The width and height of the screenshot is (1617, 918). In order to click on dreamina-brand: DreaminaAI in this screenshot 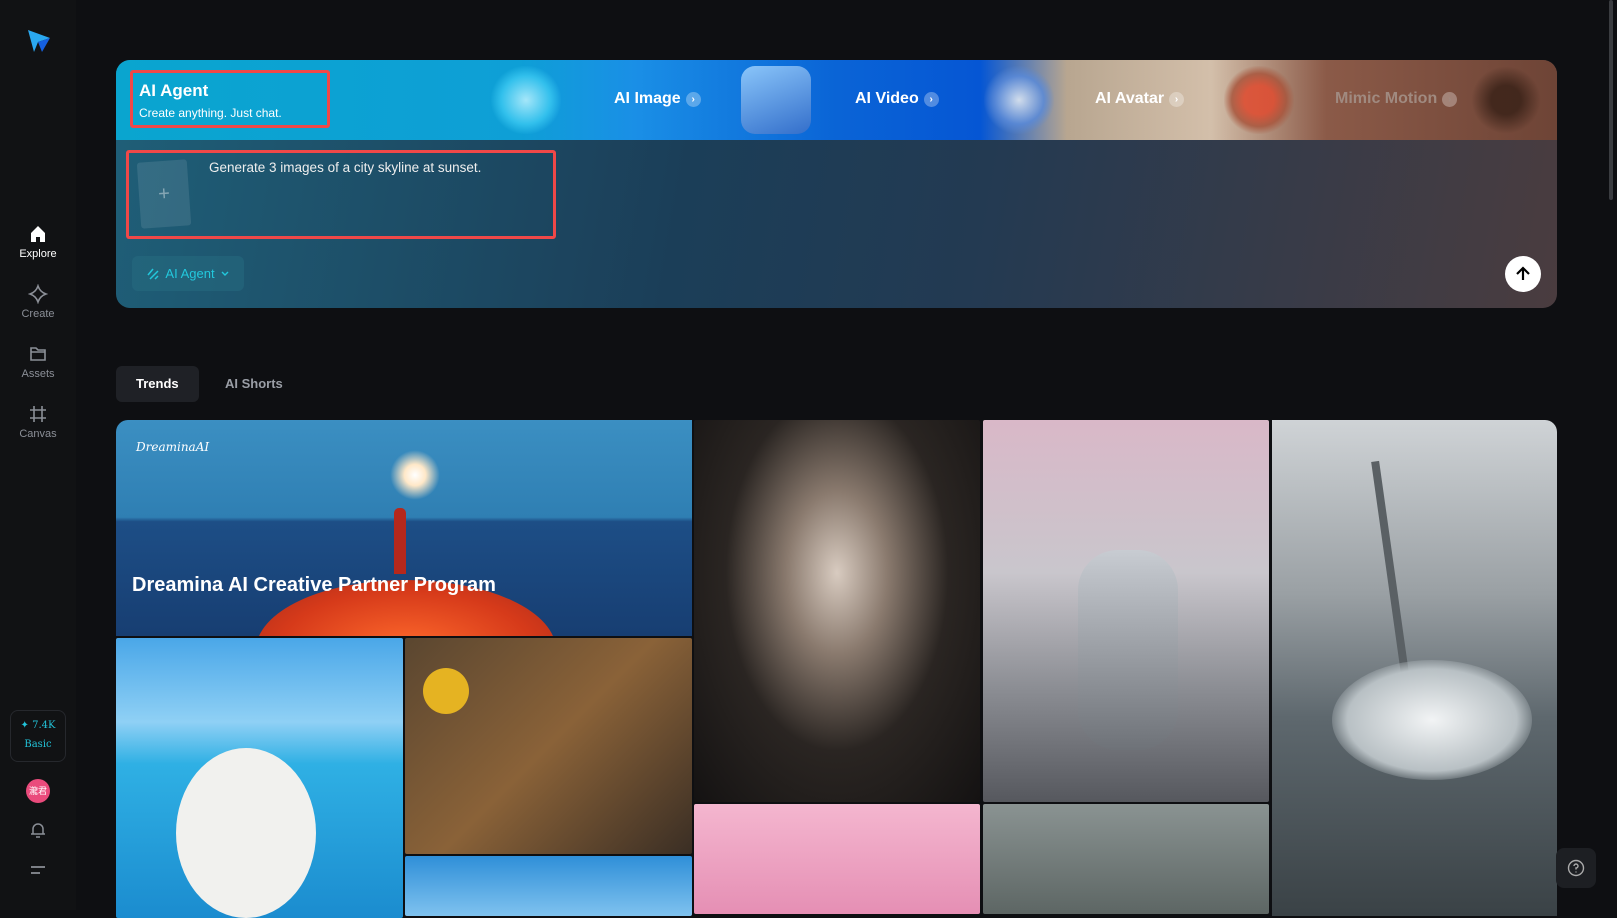, I will do `click(173, 447)`.